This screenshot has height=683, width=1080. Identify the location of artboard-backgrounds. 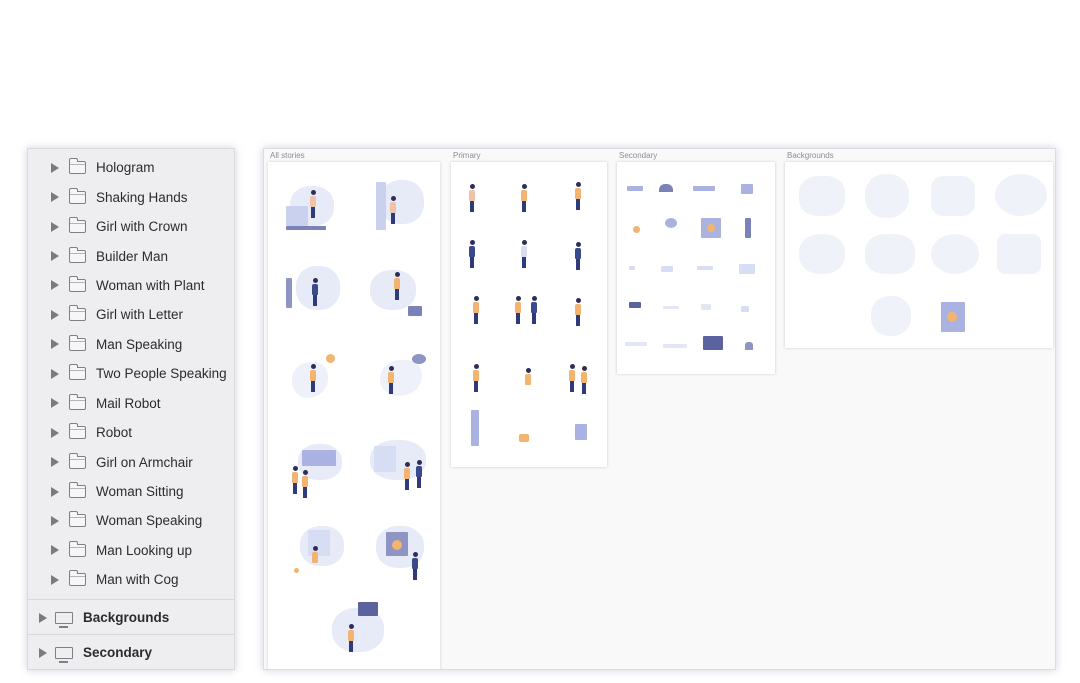
(919, 255).